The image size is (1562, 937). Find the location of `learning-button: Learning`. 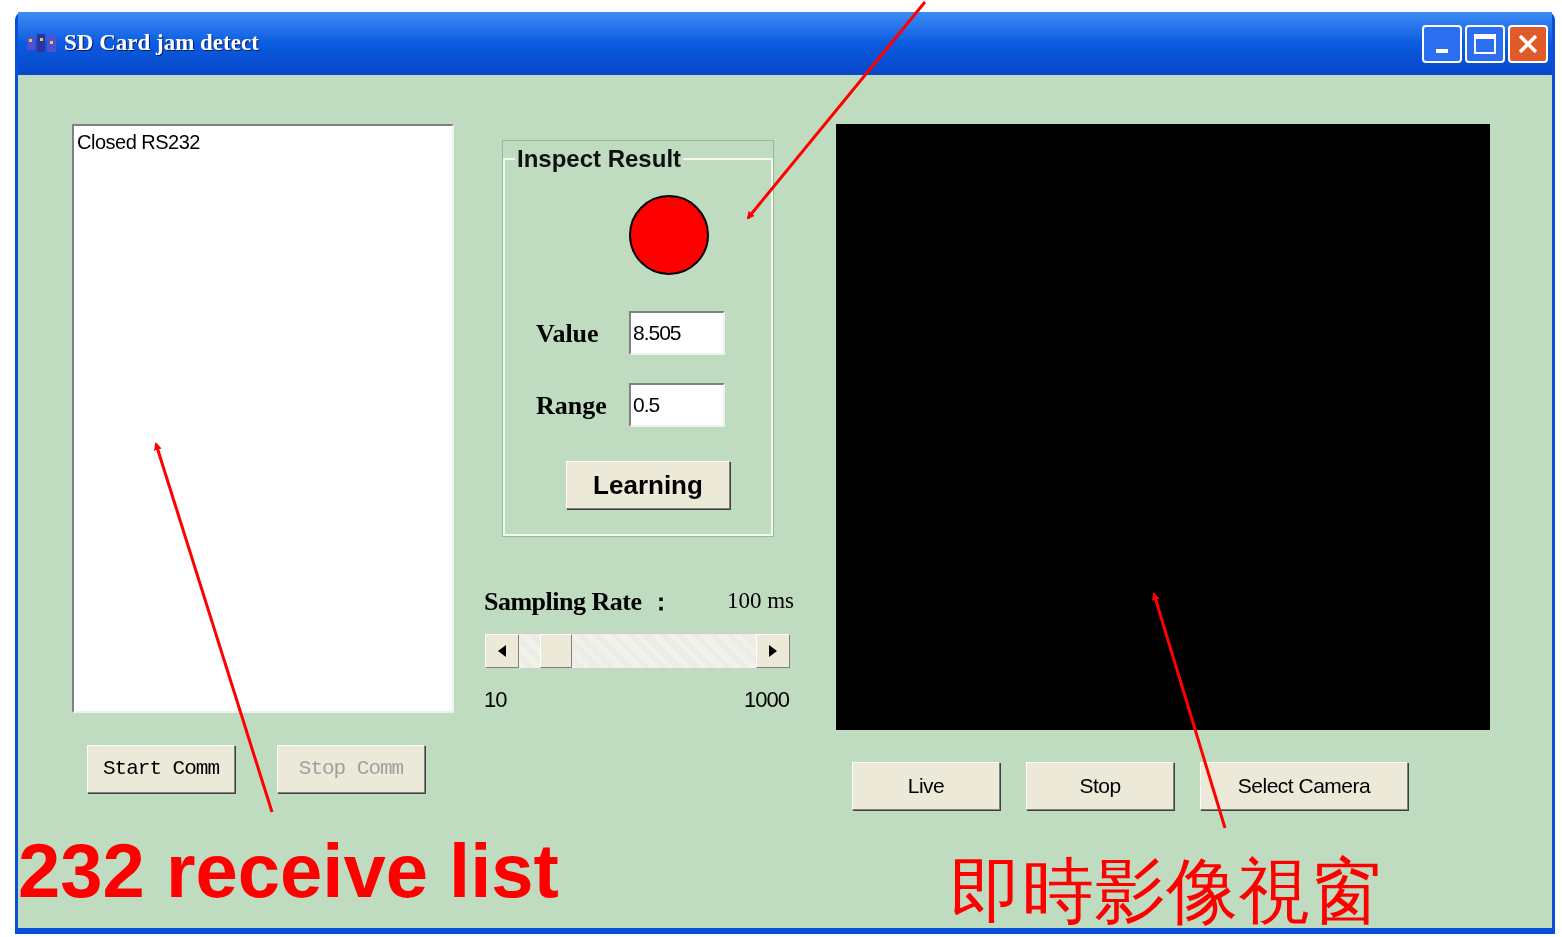

learning-button: Learning is located at coordinates (648, 485).